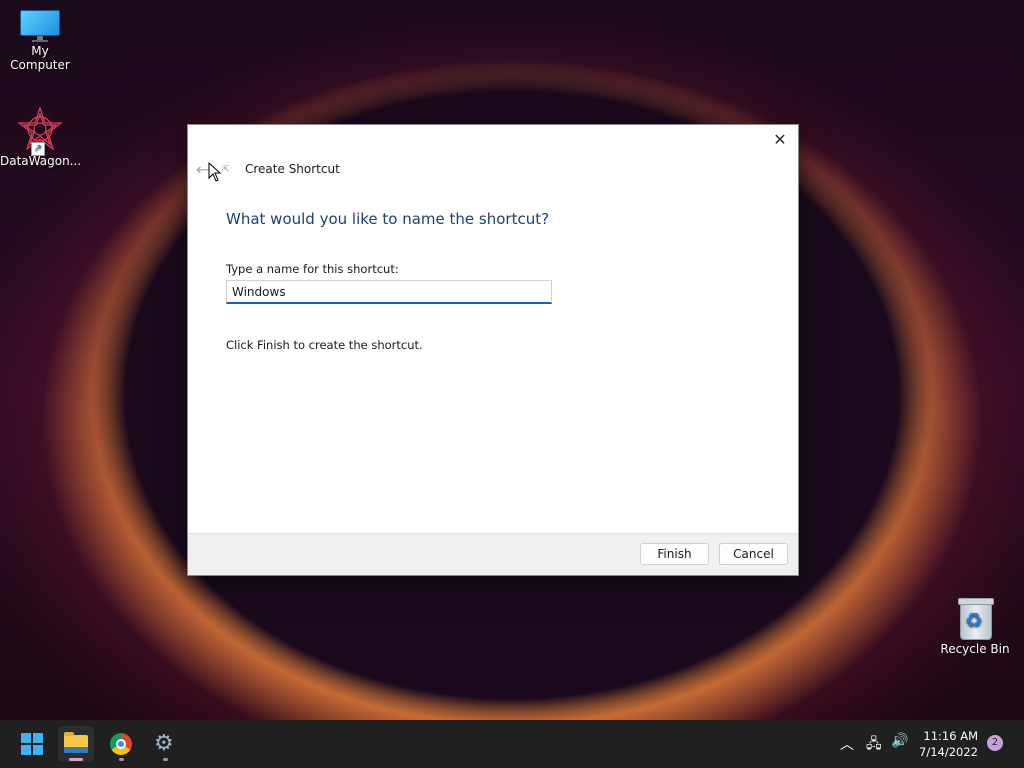 The width and height of the screenshot is (1024, 768). Describe the element at coordinates (780, 140) in the screenshot. I see `close-button: ✕` at that location.